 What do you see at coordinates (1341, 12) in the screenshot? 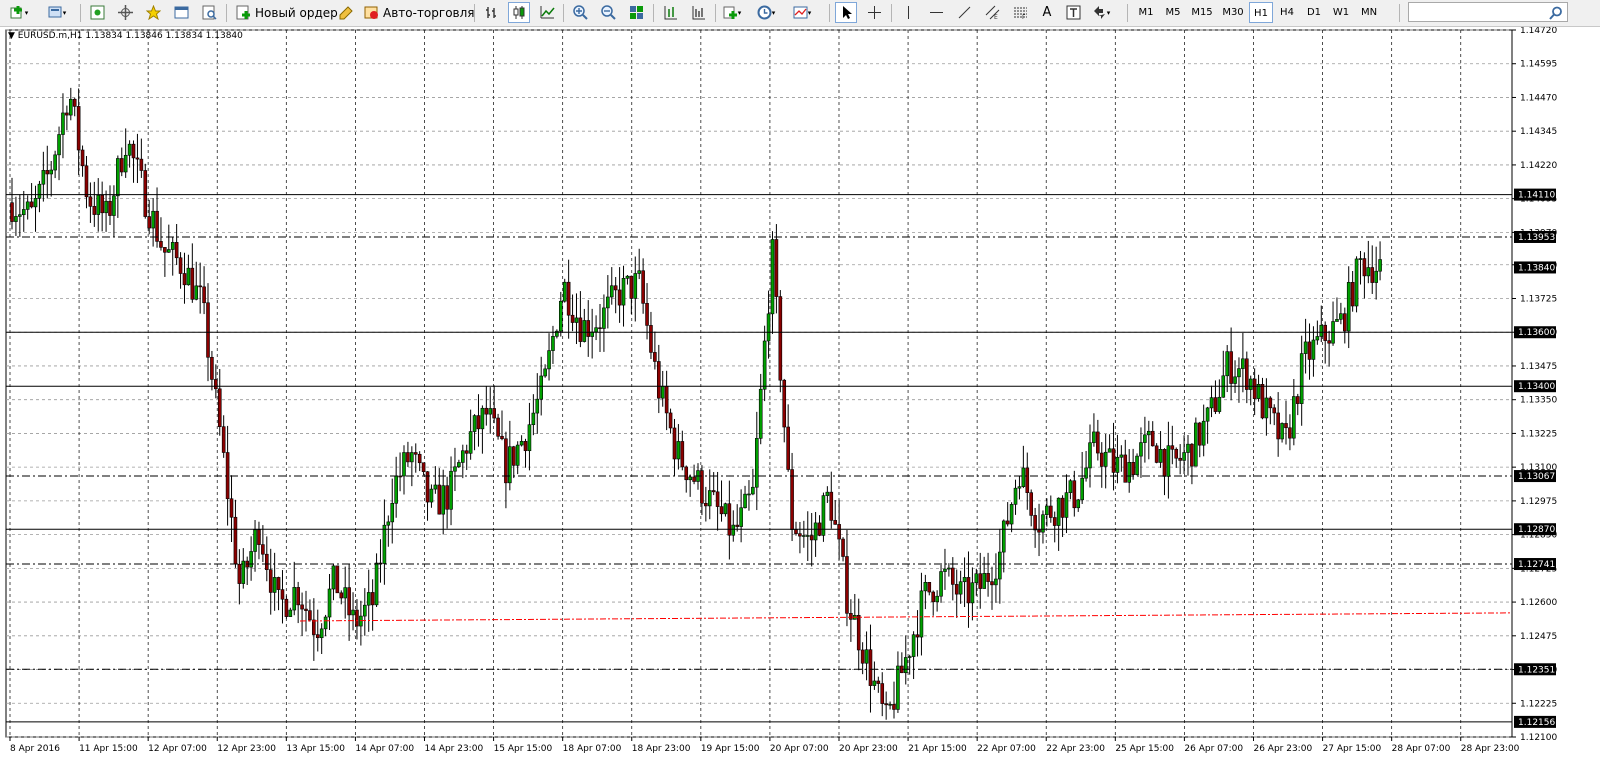
I see `timeframe-w1: W1` at bounding box center [1341, 12].